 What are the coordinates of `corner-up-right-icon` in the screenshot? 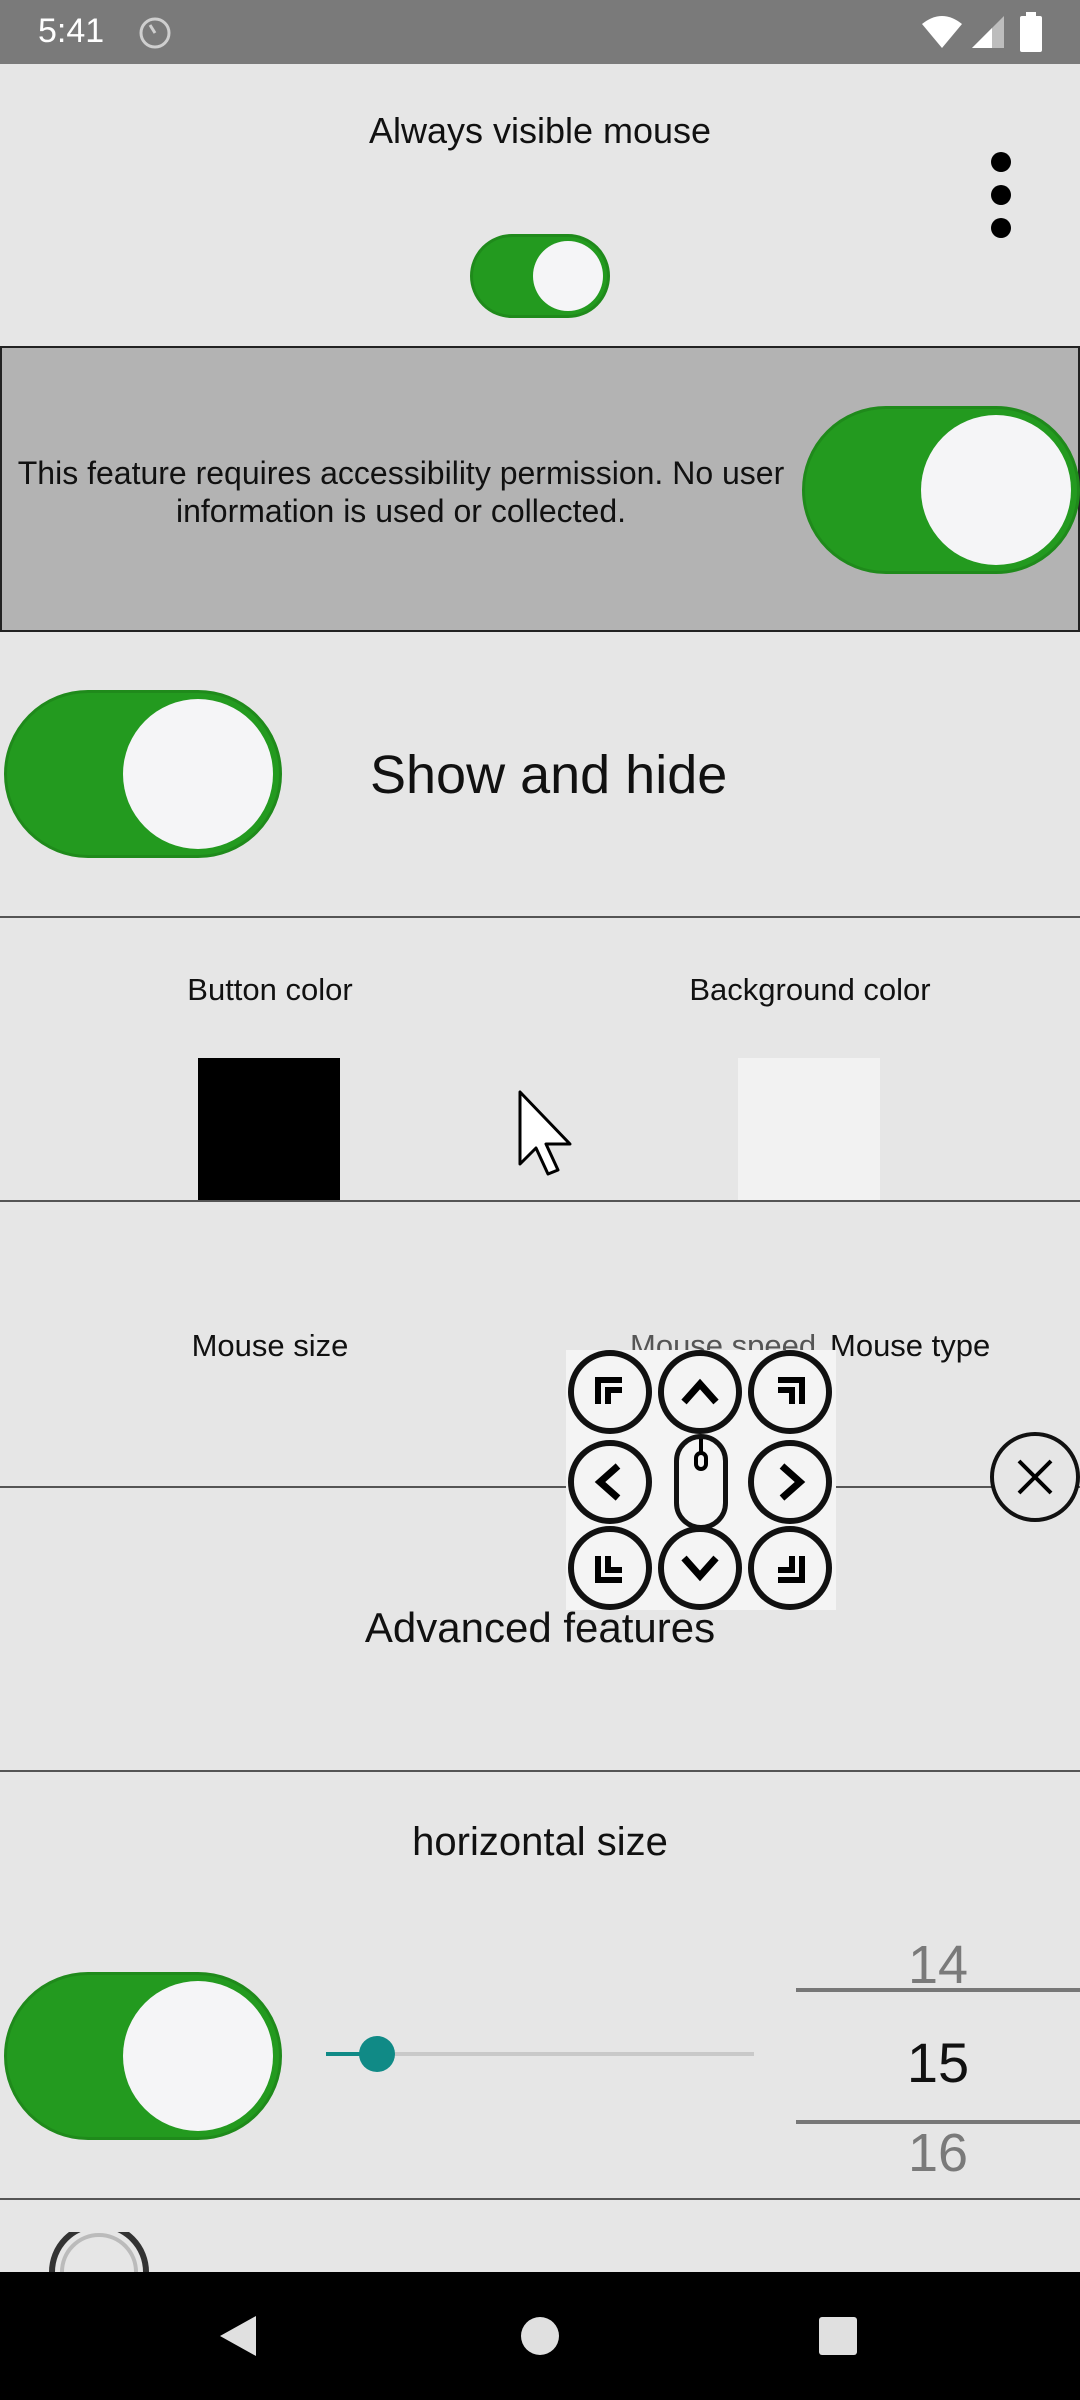 It's located at (791, 1390).